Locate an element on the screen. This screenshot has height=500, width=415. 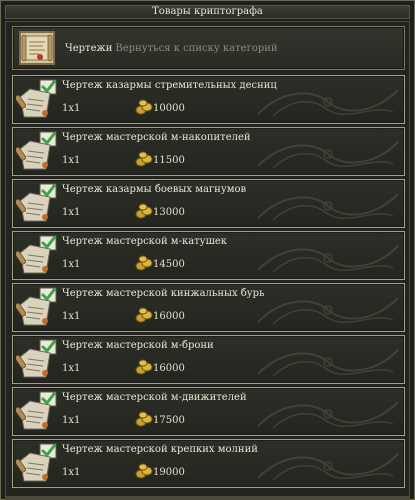
shop-item-row: Чертеж мастерской м-катушек 1x1 14500 is located at coordinates (208, 255).